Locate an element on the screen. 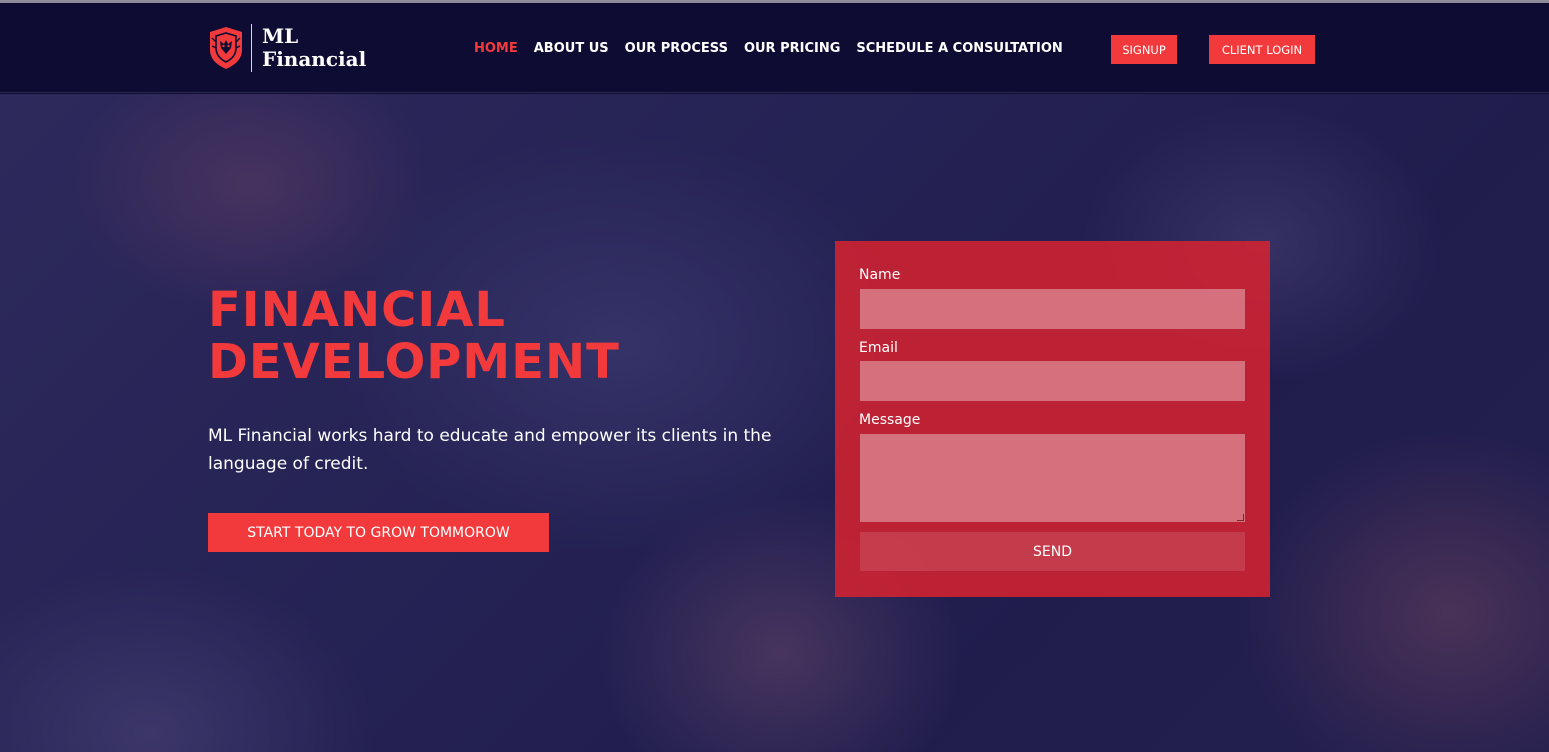 This screenshot has height=752, width=1549. logo-line2: Financial is located at coordinates (314, 59).